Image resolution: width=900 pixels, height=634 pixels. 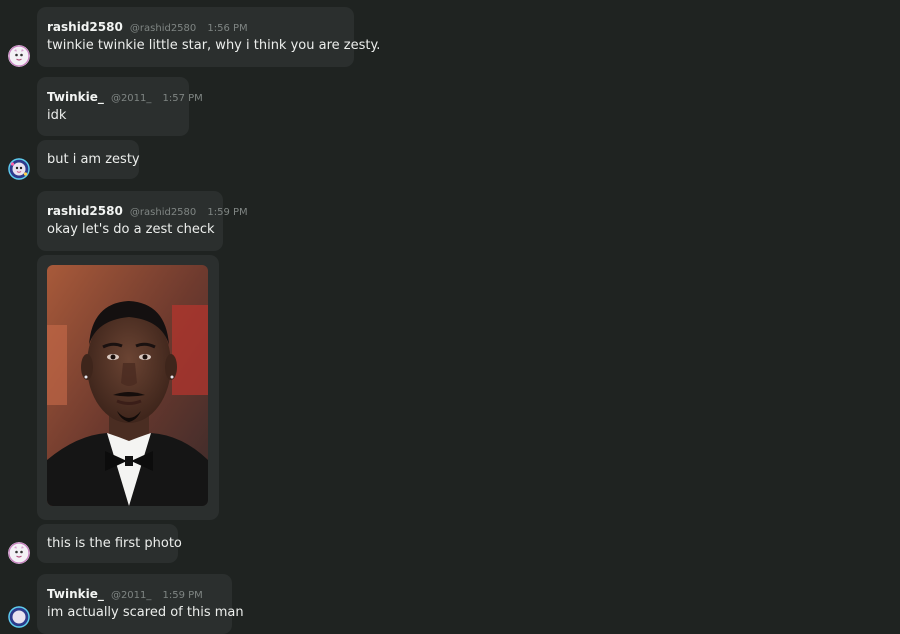 I want to click on image-attachment, so click(x=128, y=387).